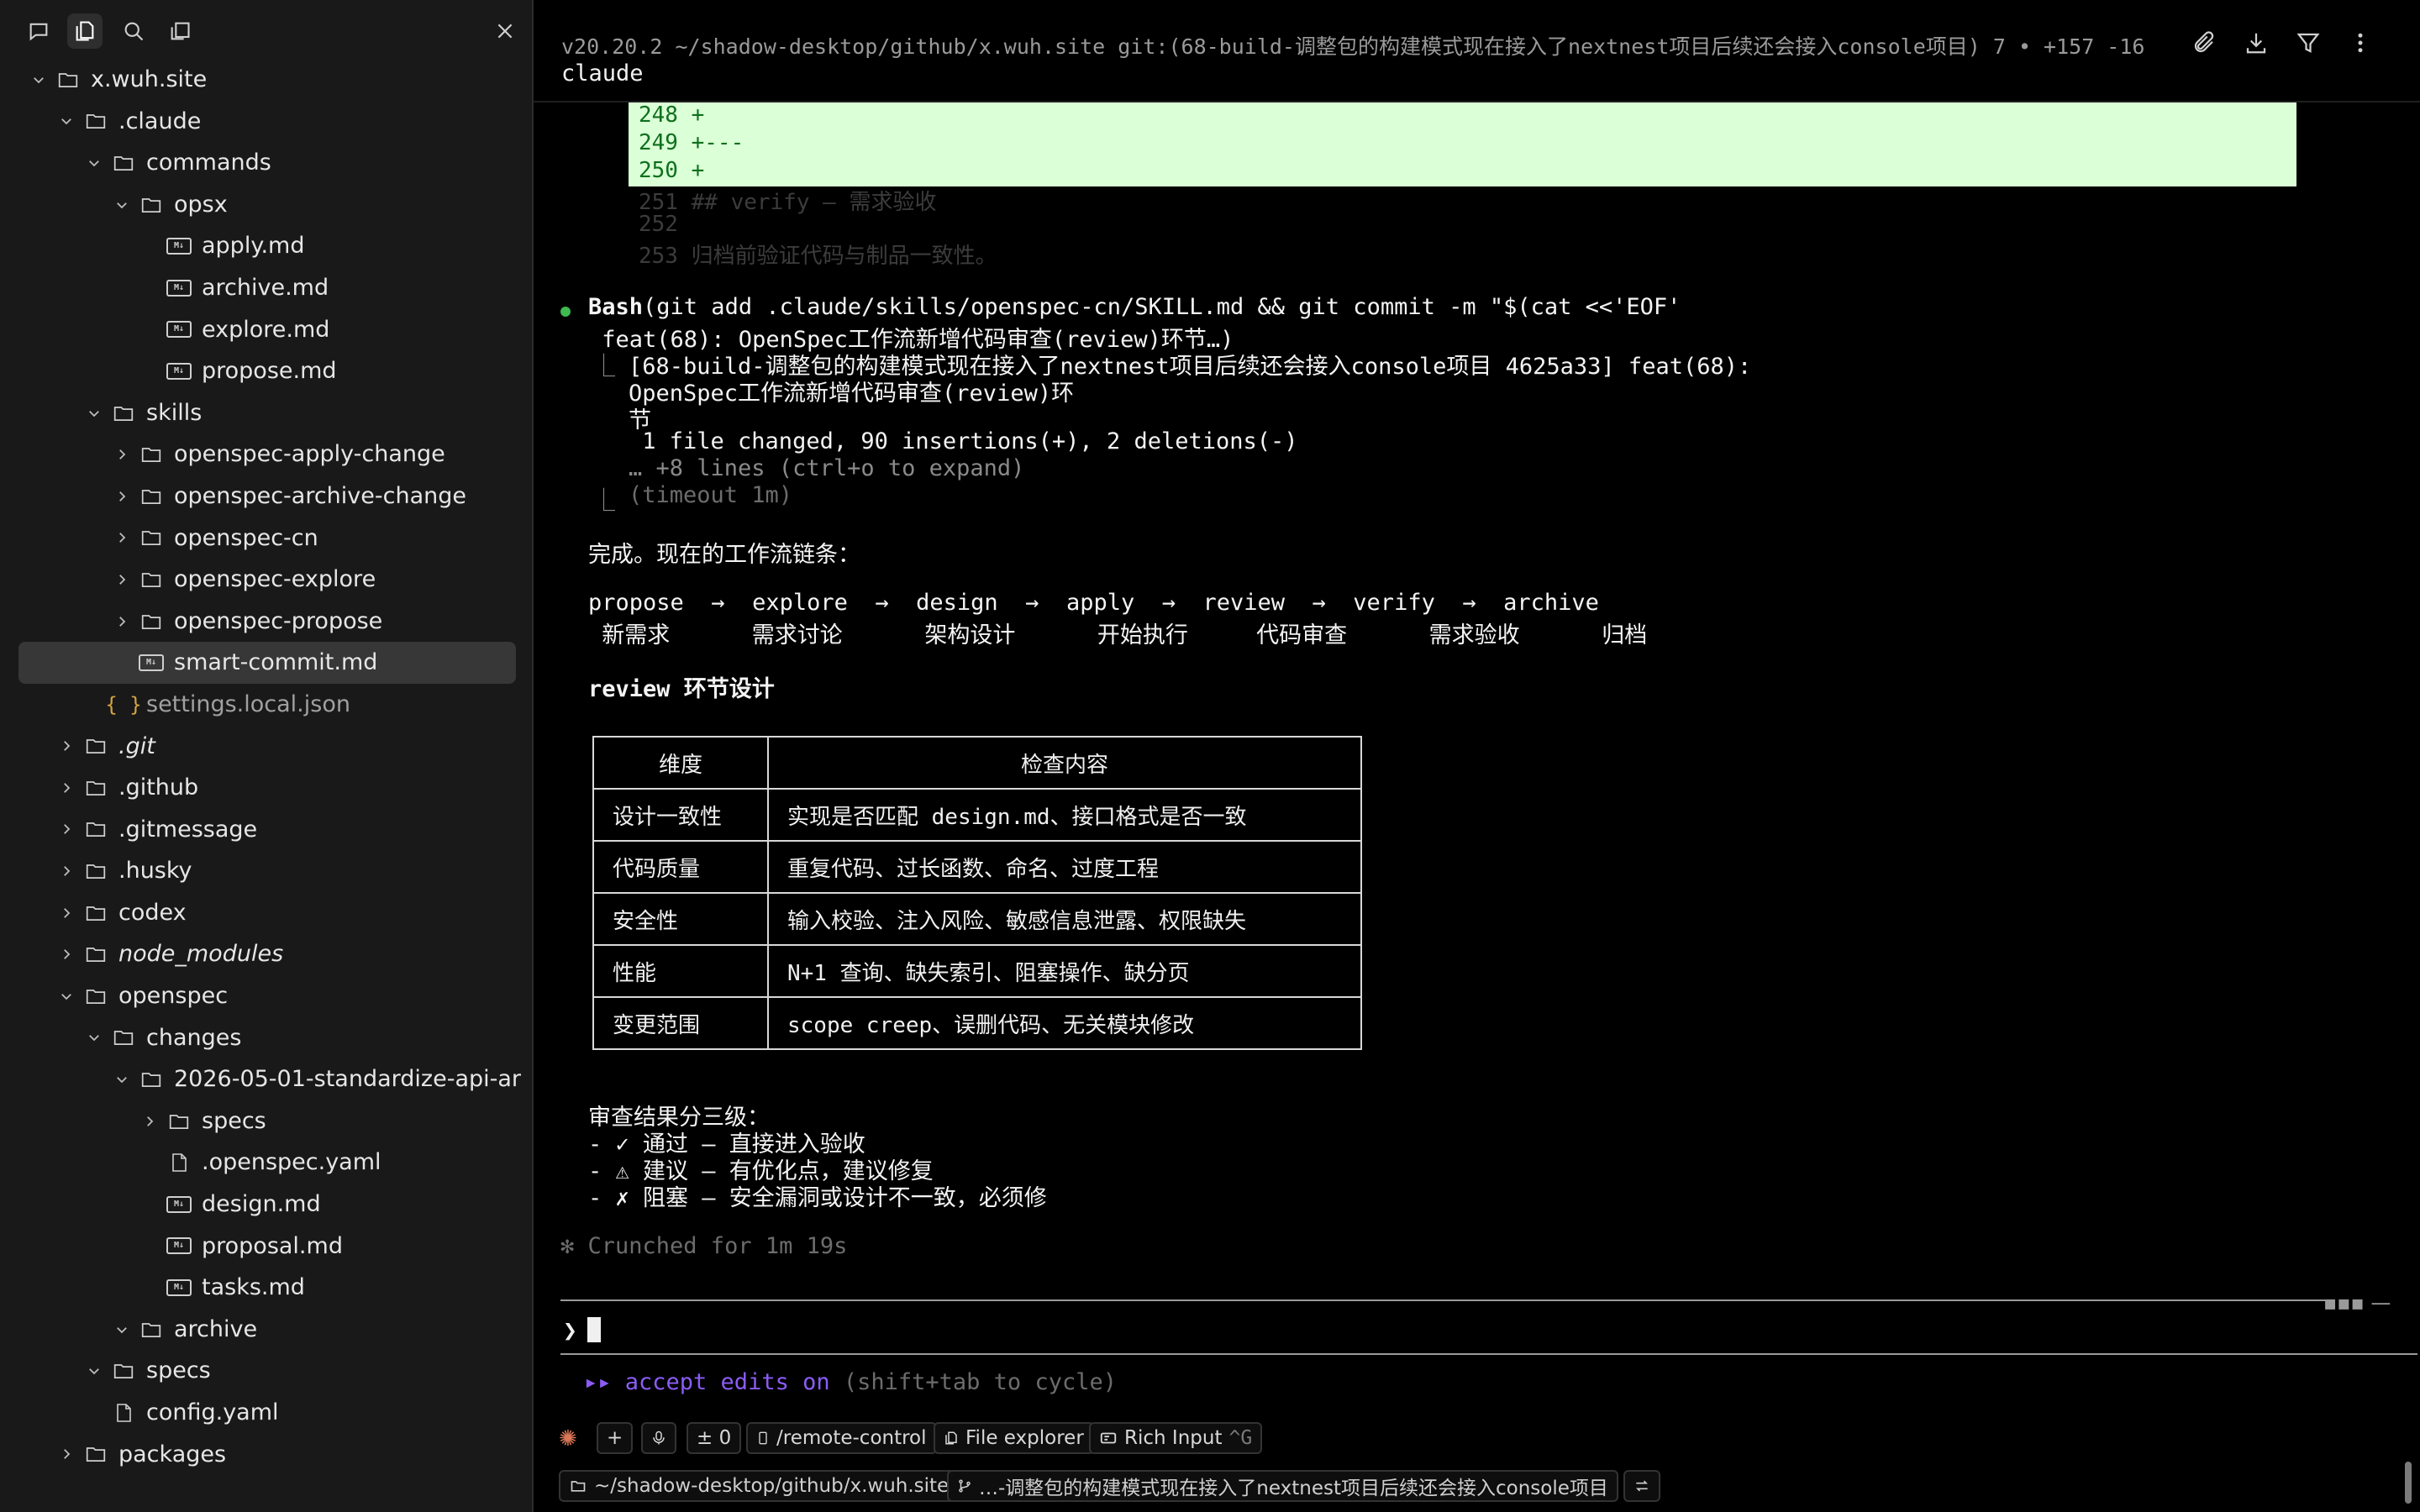  Describe the element at coordinates (267, 1330) in the screenshot. I see `tree-folder: archive` at that location.